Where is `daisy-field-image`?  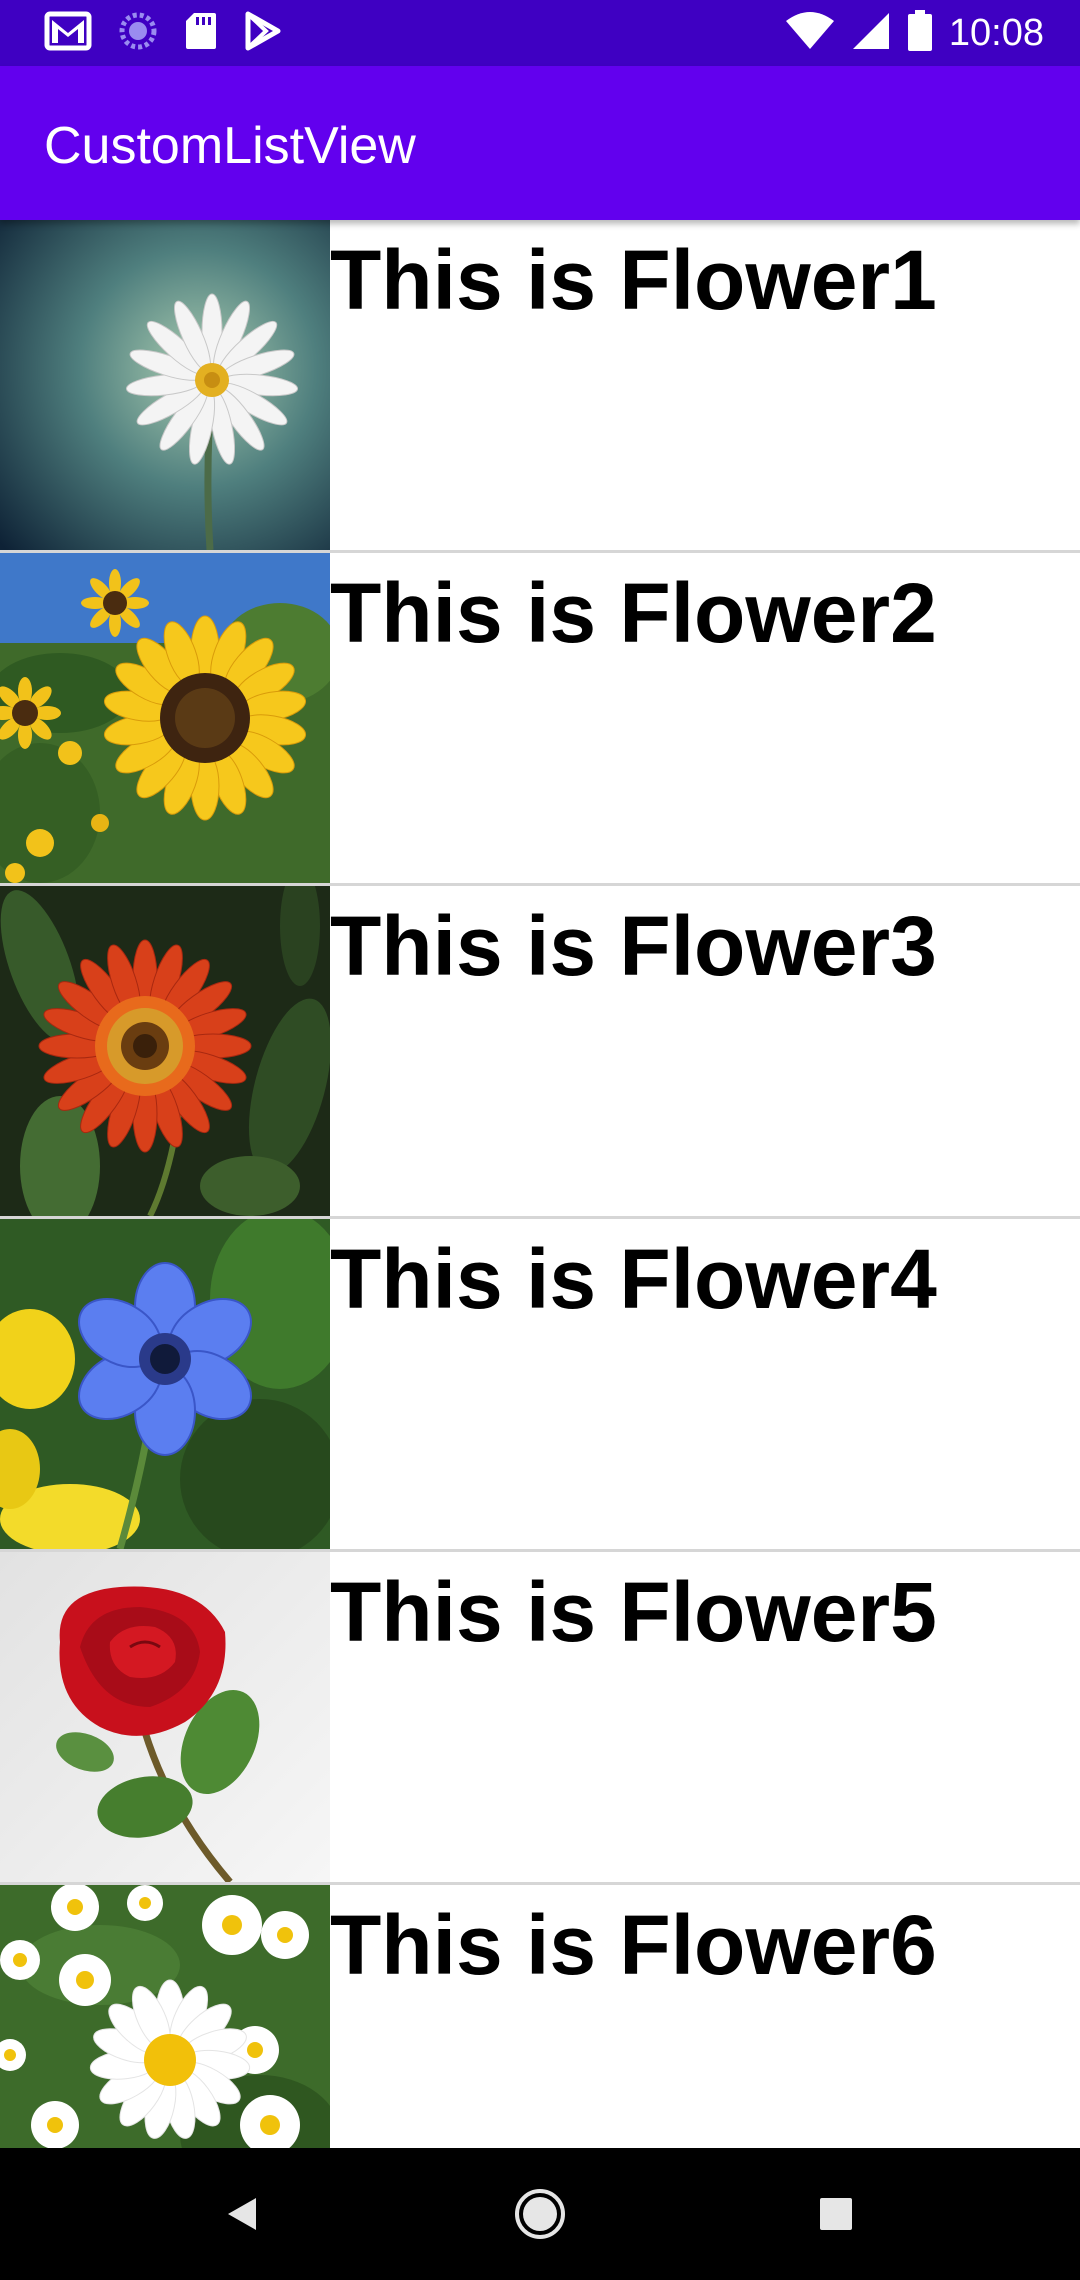 daisy-field-image is located at coordinates (165, 2016).